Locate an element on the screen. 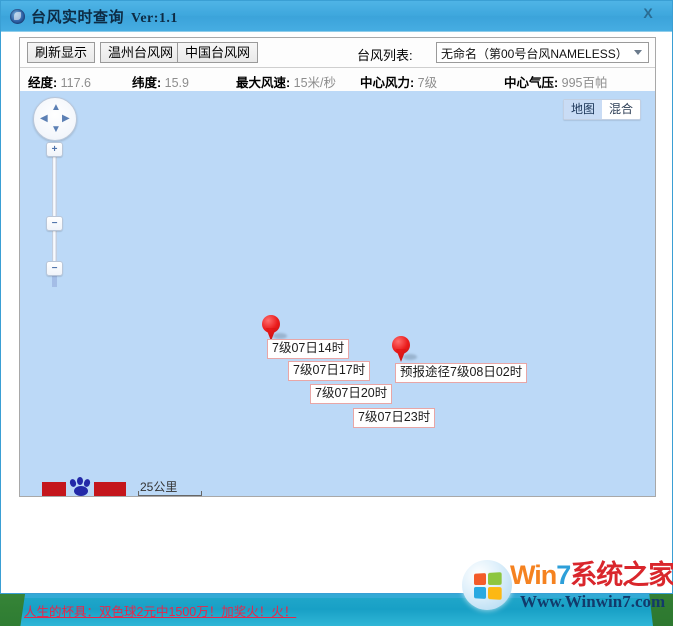 This screenshot has width=673, height=626. center-wind-force-info: 中心风力: 7级 is located at coordinates (398, 81).